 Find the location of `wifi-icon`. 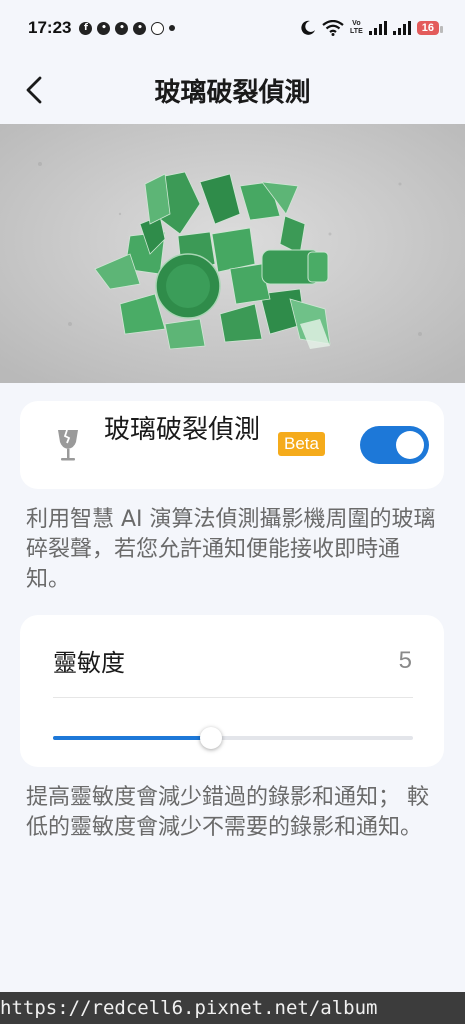

wifi-icon is located at coordinates (333, 28).